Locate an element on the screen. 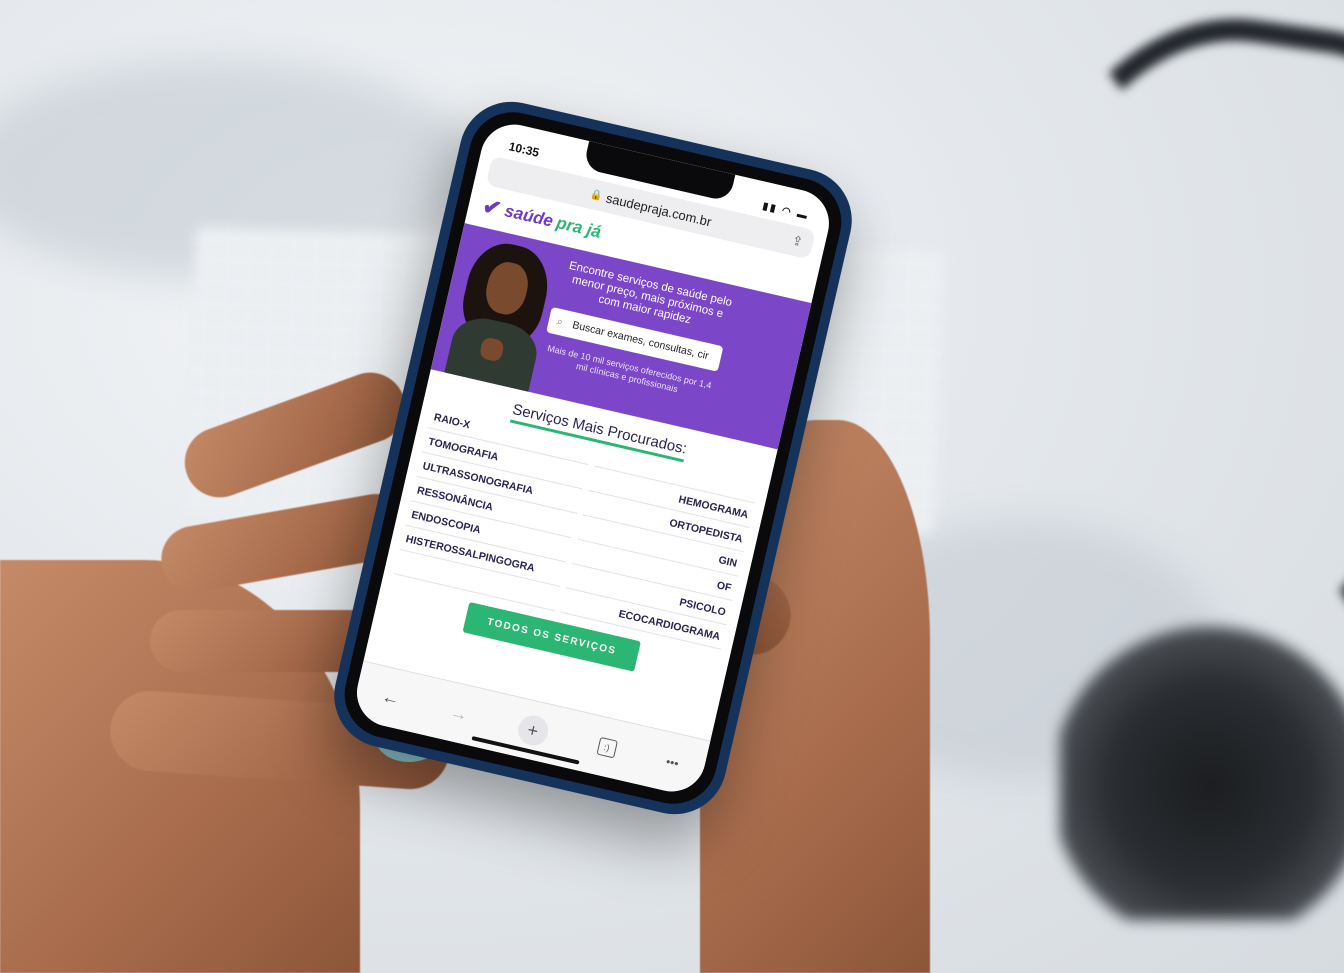 This screenshot has width=1344, height=973. more-icon: ••• is located at coordinates (672, 762).